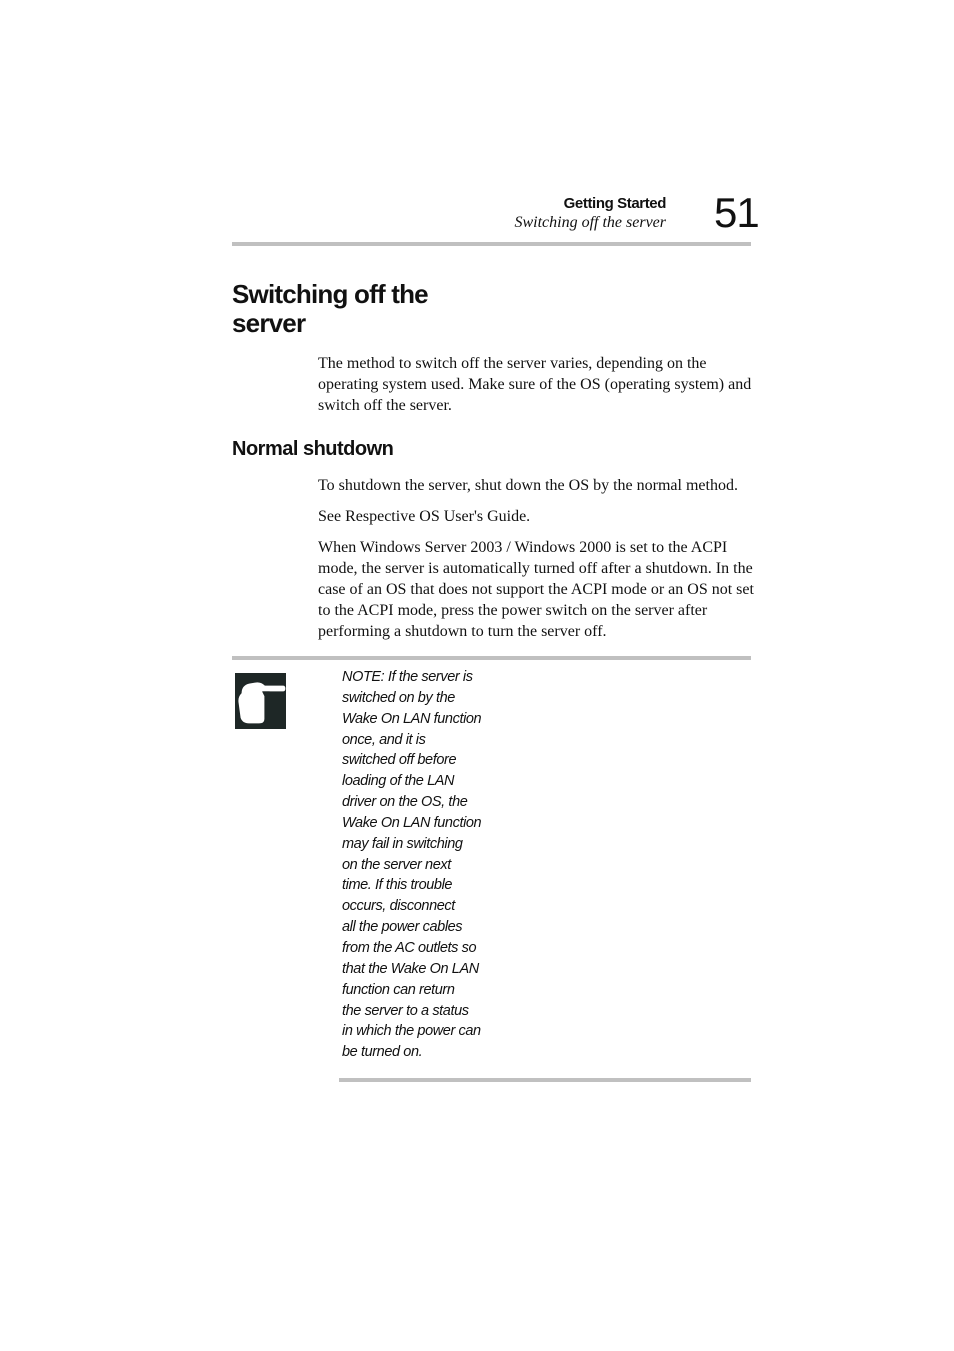  What do you see at coordinates (398, 989) in the screenshot?
I see `note-line: function can return` at bounding box center [398, 989].